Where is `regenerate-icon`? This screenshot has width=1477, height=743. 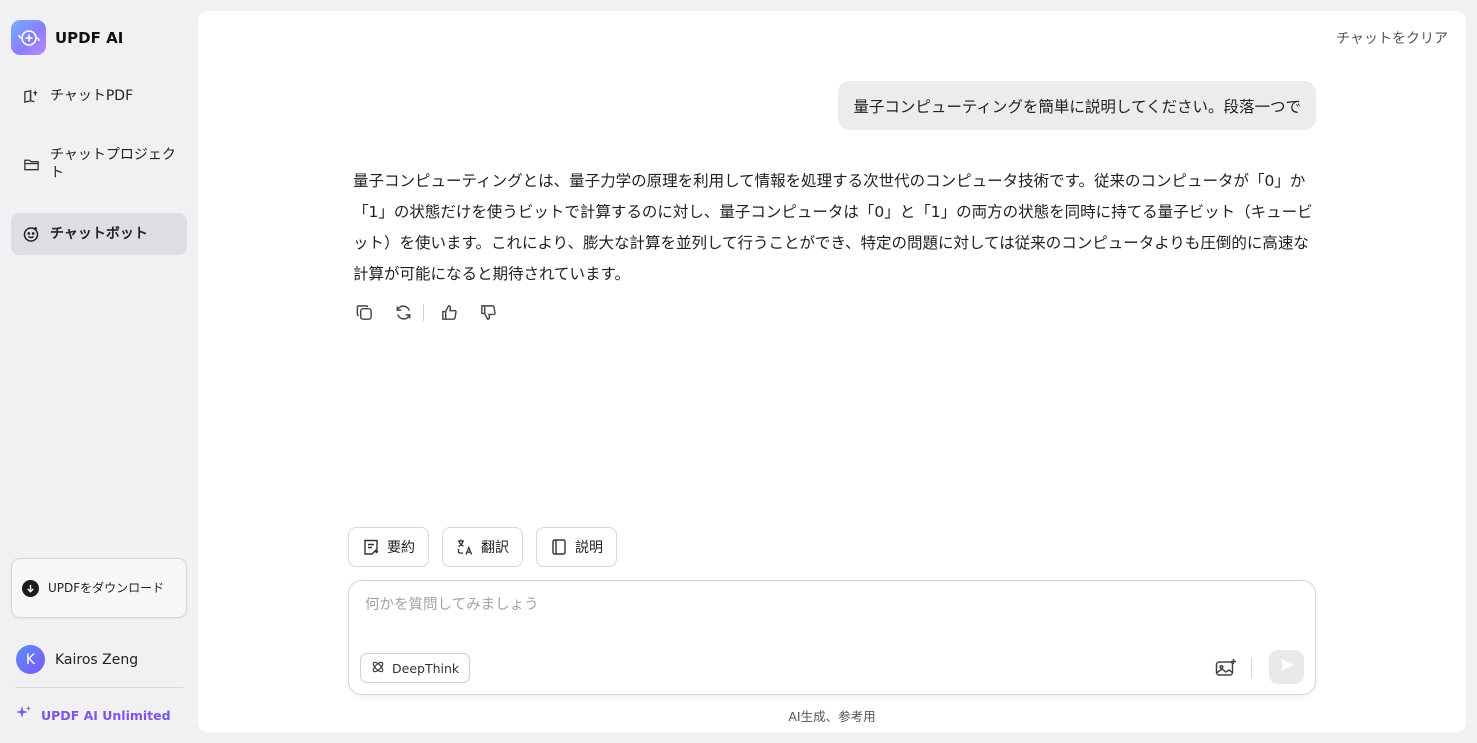 regenerate-icon is located at coordinates (403, 312).